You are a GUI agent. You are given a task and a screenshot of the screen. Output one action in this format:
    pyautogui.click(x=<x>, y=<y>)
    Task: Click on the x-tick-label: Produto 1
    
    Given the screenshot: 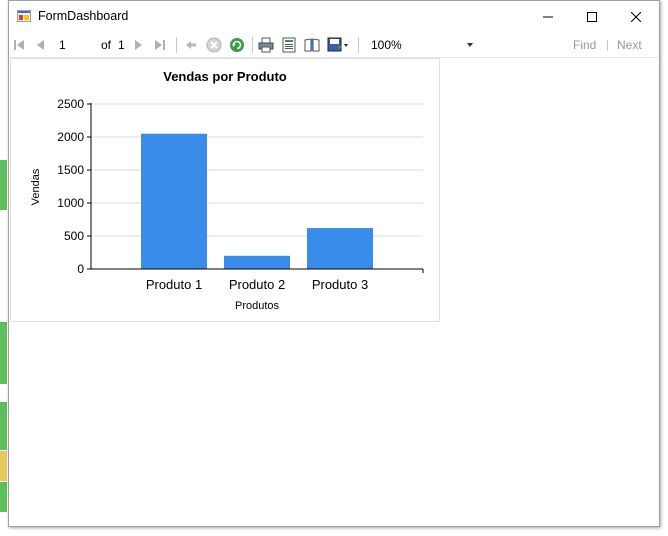 What is the action you would take?
    pyautogui.click(x=174, y=284)
    